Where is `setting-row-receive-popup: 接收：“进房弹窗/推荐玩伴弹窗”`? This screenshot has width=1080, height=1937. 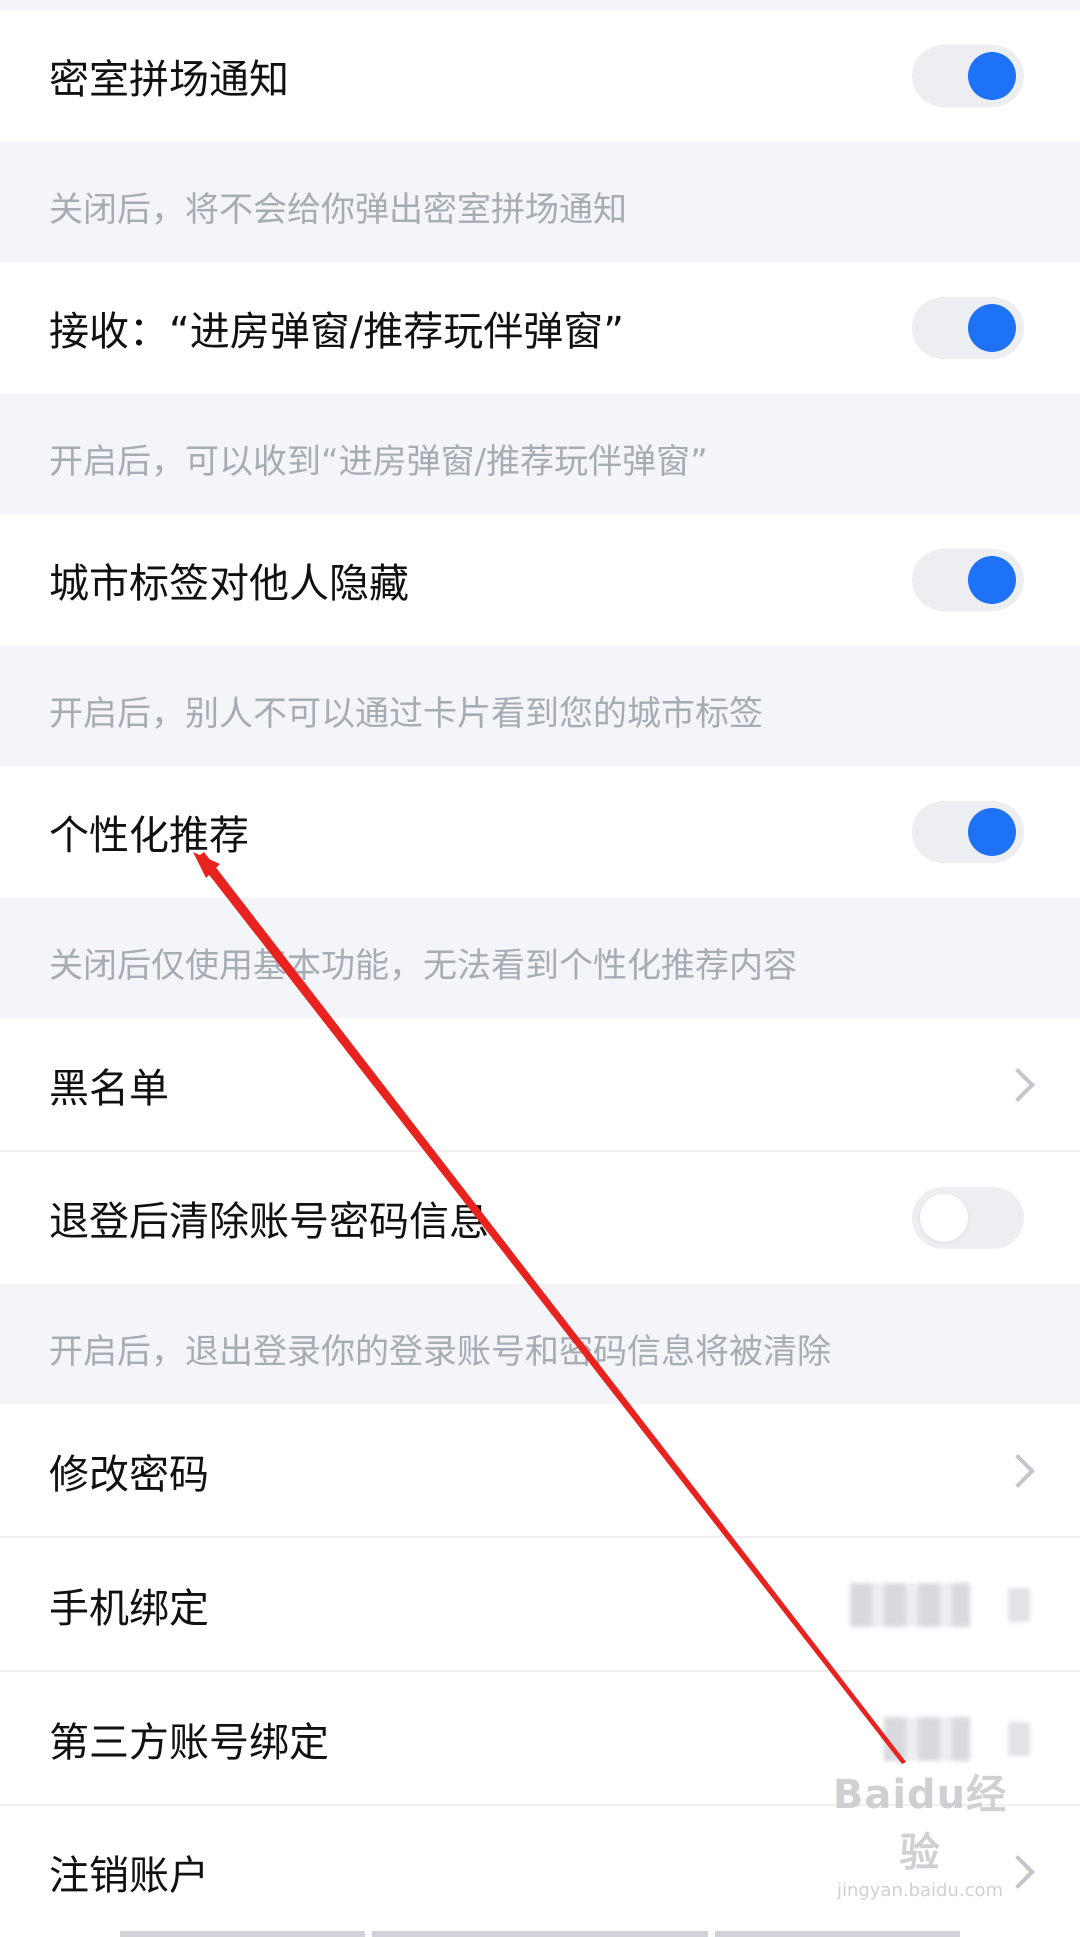 setting-row-receive-popup: 接收：“进房弹窗/推荐玩伴弹窗” is located at coordinates (540, 328).